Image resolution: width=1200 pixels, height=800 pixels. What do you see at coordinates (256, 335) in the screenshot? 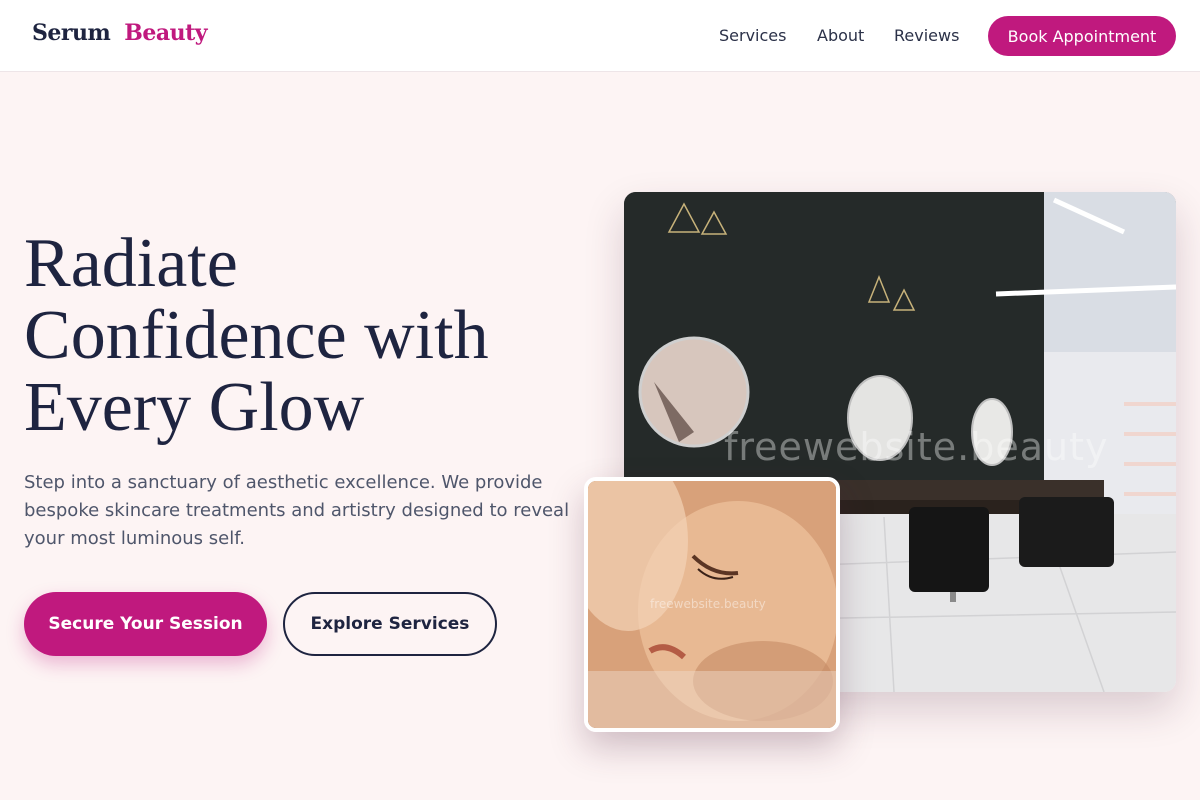
I see `hero-title-line: Confidence with` at bounding box center [256, 335].